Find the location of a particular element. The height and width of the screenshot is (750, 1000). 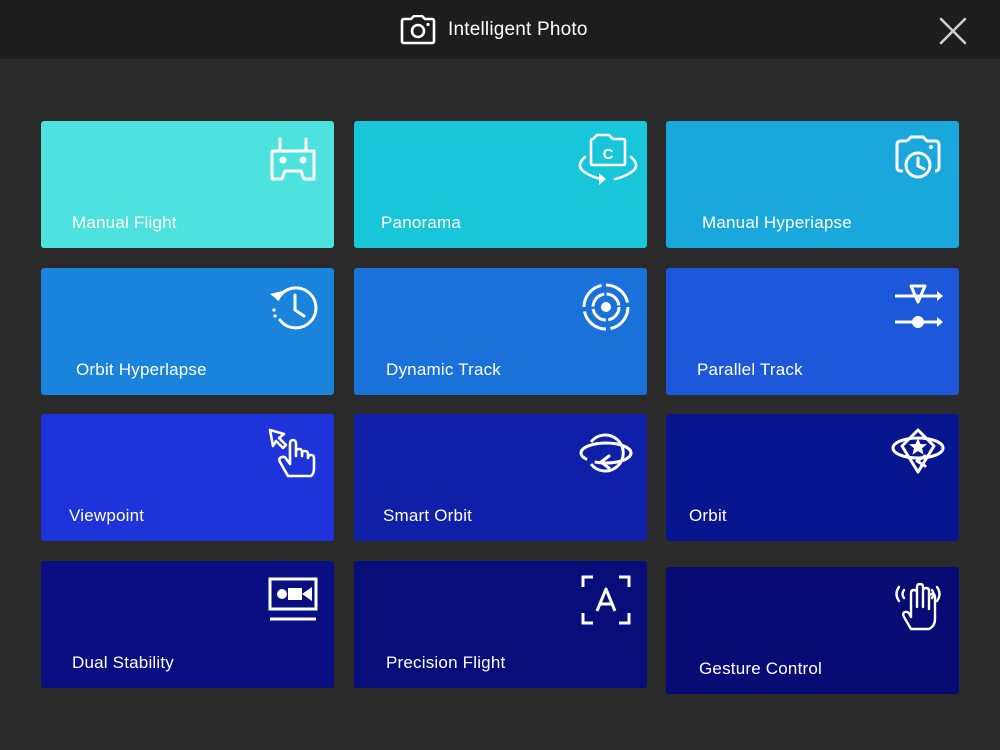

top-bar: Intelligent Photo is located at coordinates (500, 29).